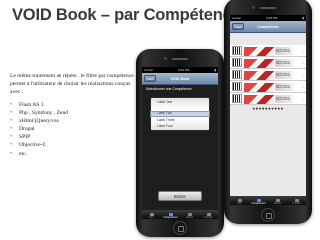  What do you see at coordinates (180, 196) in the screenshot?
I see `enter-button: Entrer` at bounding box center [180, 196].